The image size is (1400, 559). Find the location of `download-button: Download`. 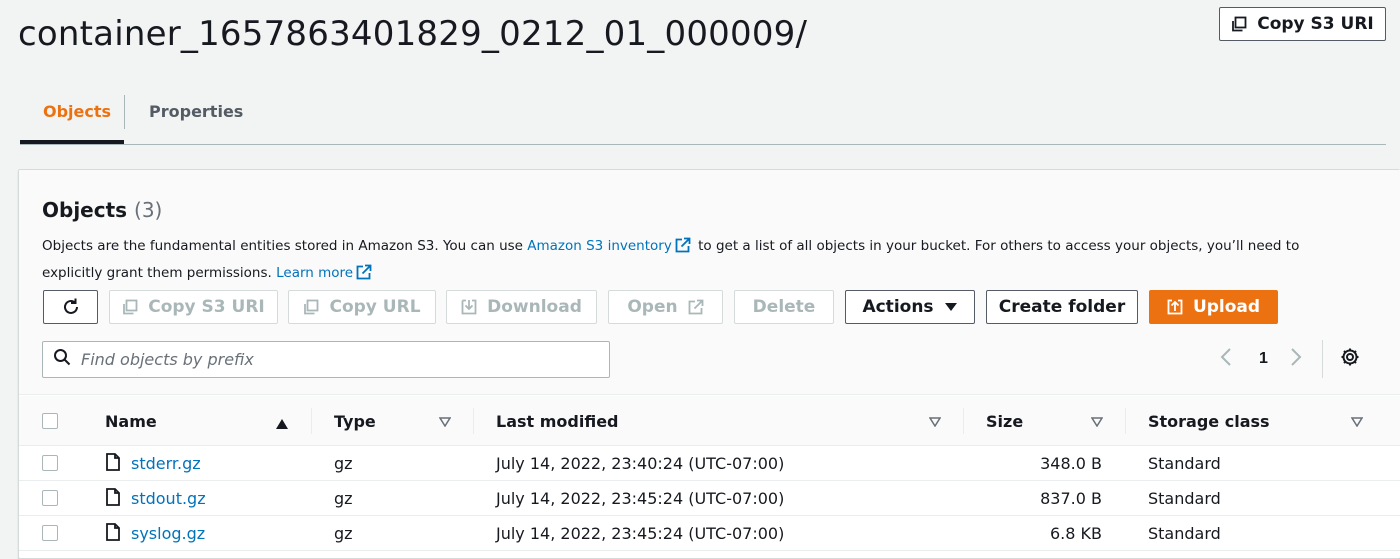

download-button: Download is located at coordinates (521, 307).